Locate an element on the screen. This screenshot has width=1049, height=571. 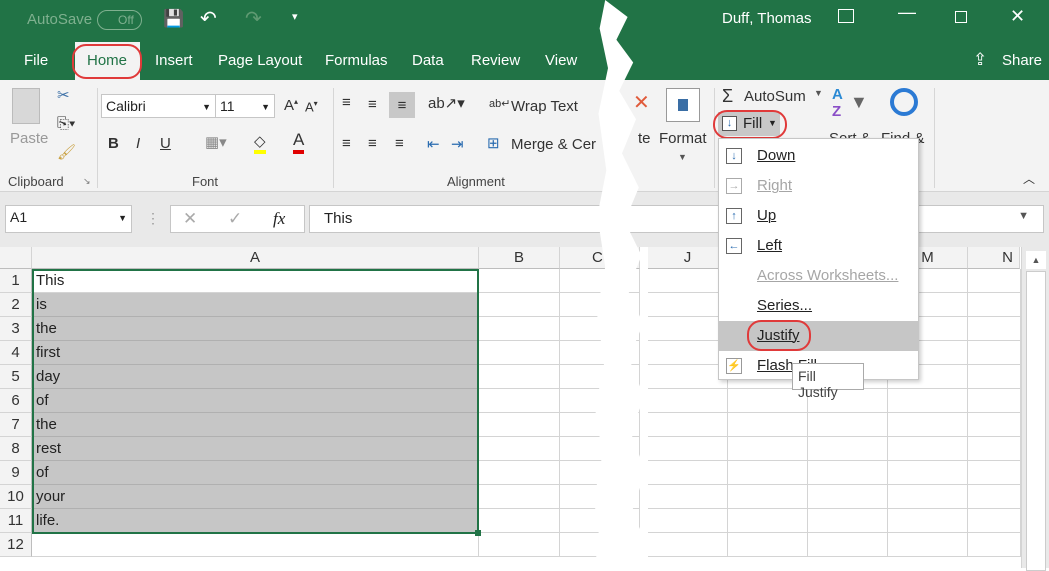
row-header: 5 is located at coordinates (16, 377).